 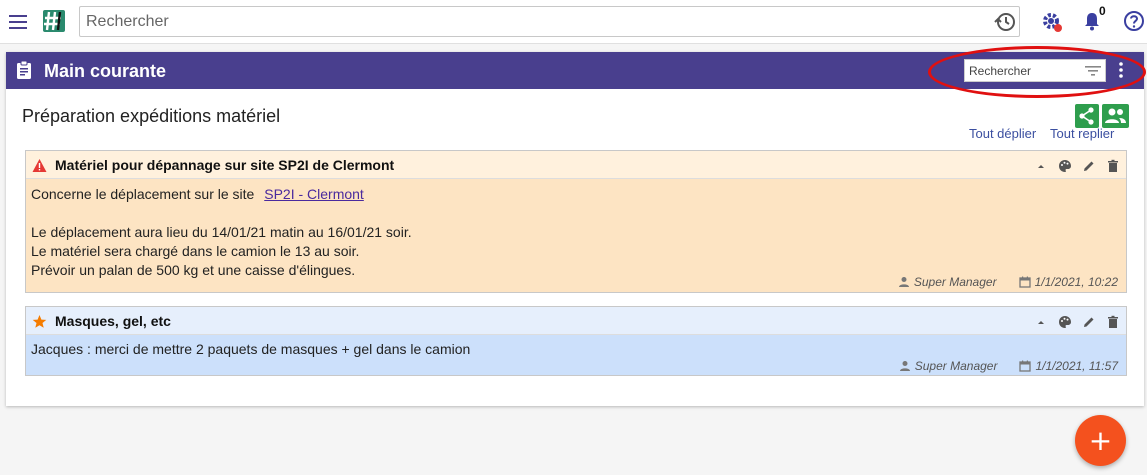 I want to click on warning-icon, so click(x=39, y=165).